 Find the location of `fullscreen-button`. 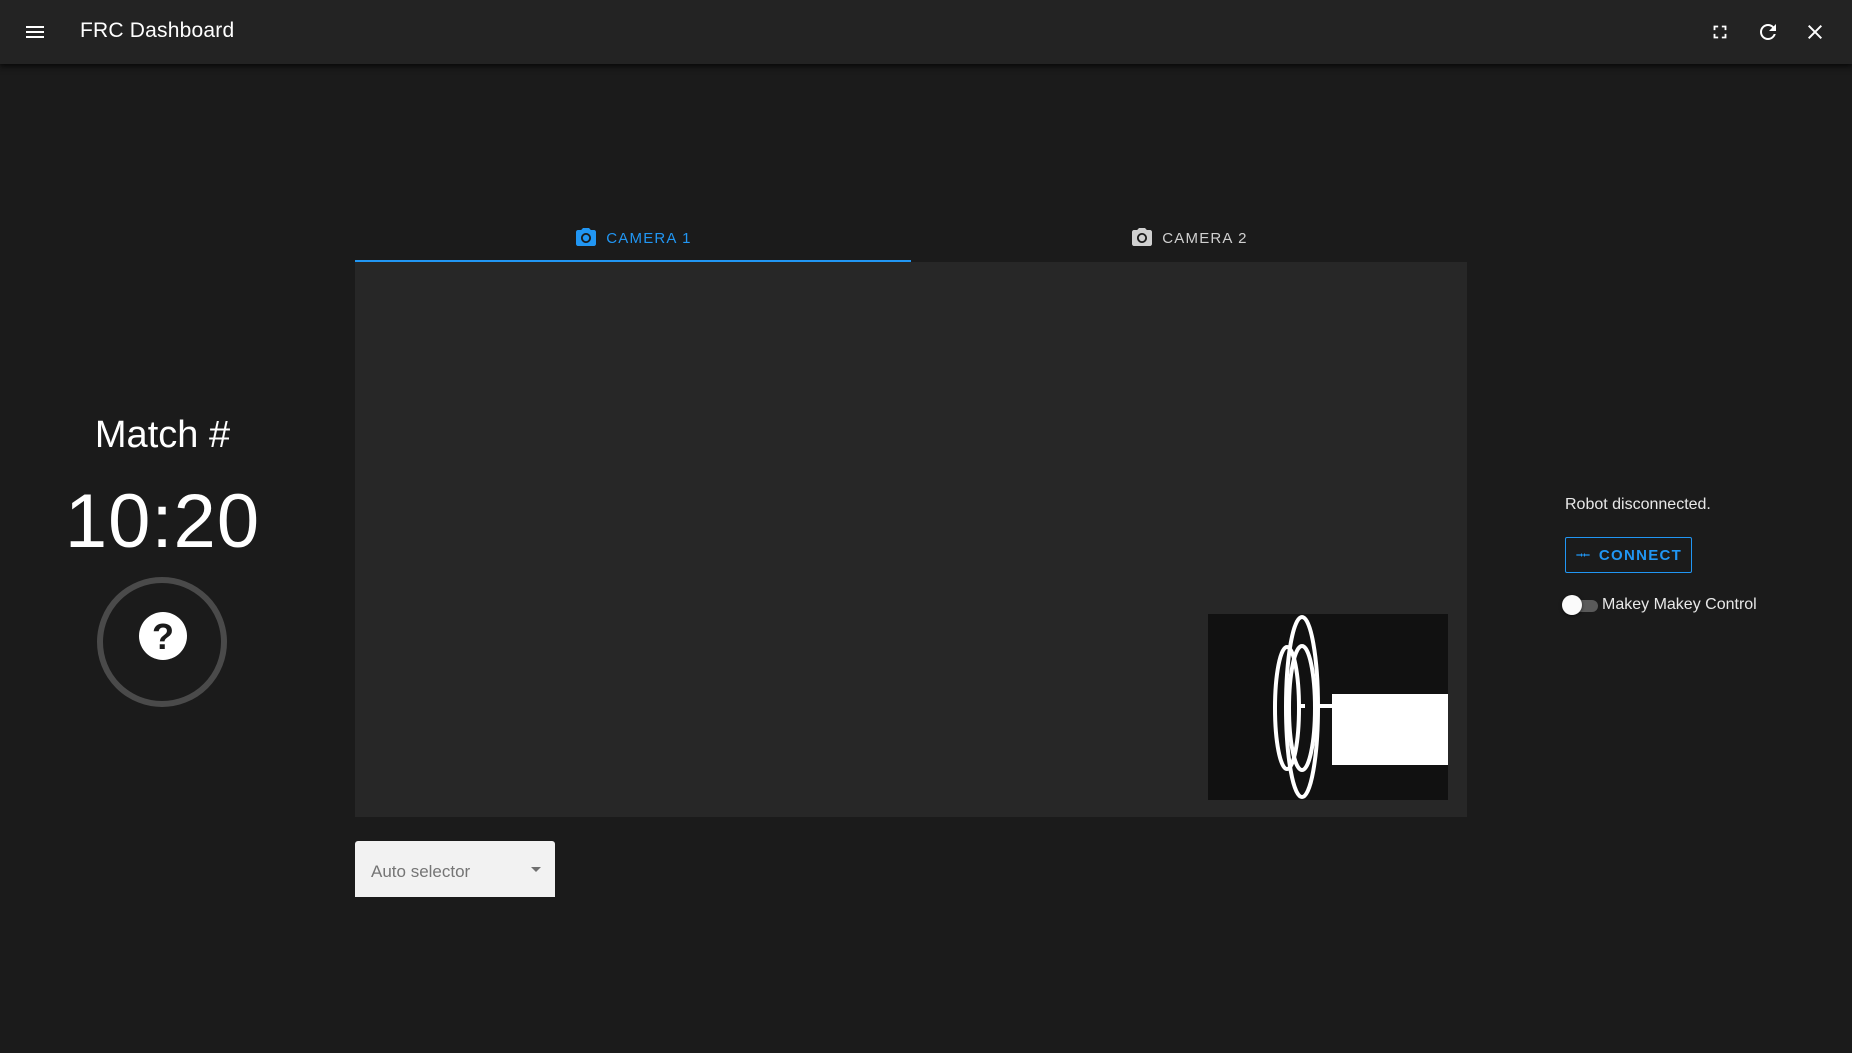

fullscreen-button is located at coordinates (1720, 32).